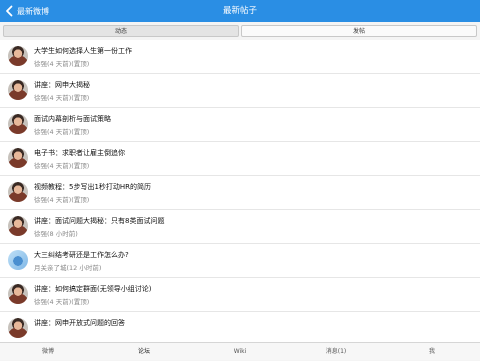 This screenshot has width=480, height=361. I want to click on post-row: 讲座：网申大揭秘 徐强(4 天前)(置顶), so click(240, 91).